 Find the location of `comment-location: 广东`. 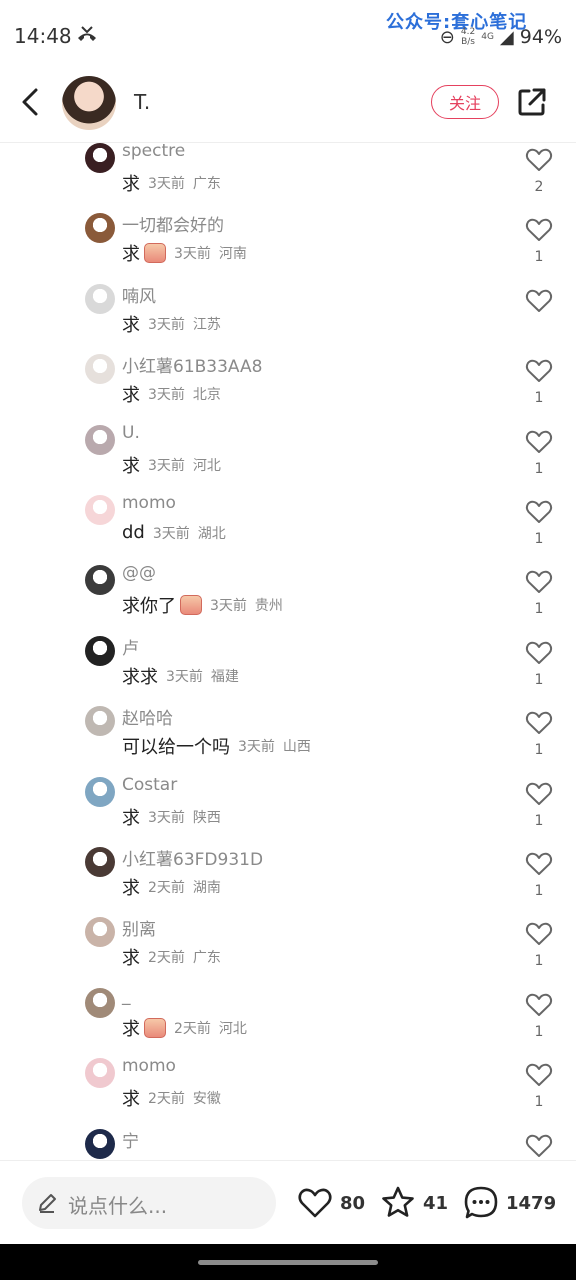

comment-location: 广东 is located at coordinates (206, 958).